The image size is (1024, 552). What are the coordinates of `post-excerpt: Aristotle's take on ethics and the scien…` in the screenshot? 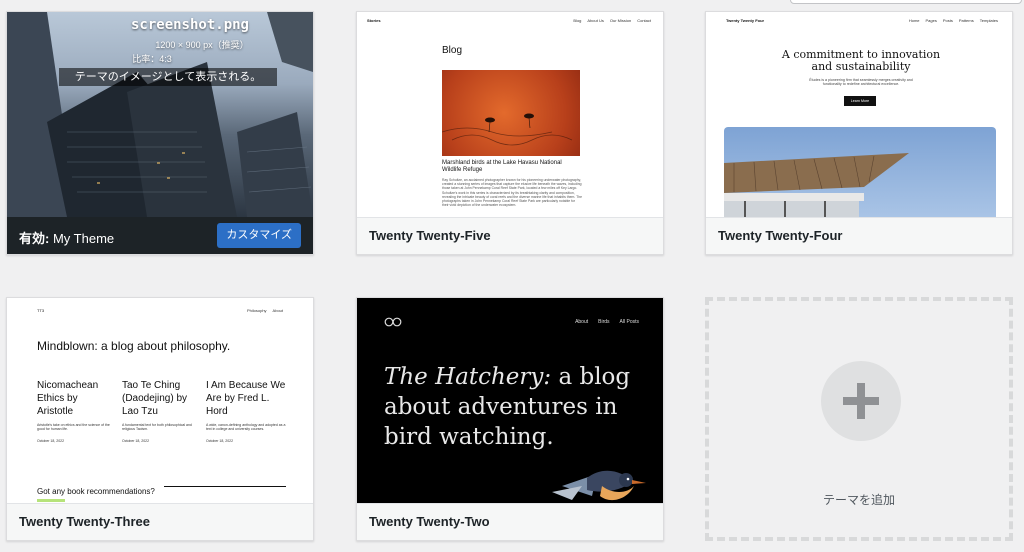 It's located at (73, 427).